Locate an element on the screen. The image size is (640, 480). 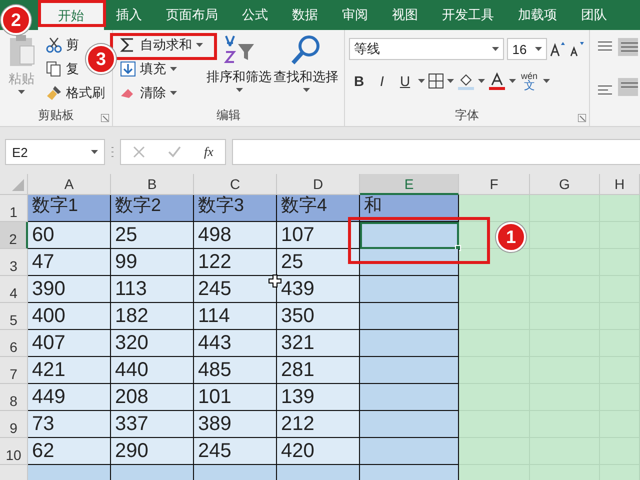
table-cell: 449 is located at coordinates (69, 397).